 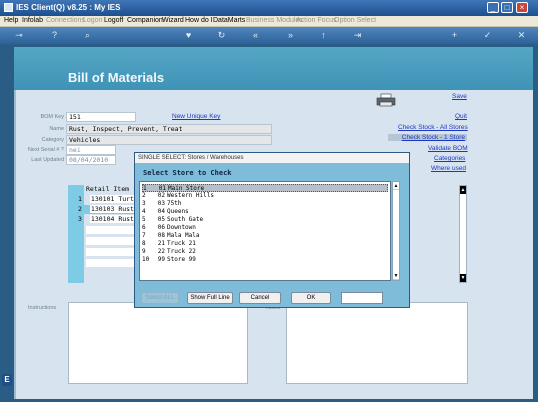 I want to click on name-label: Name, so click(x=56, y=129).